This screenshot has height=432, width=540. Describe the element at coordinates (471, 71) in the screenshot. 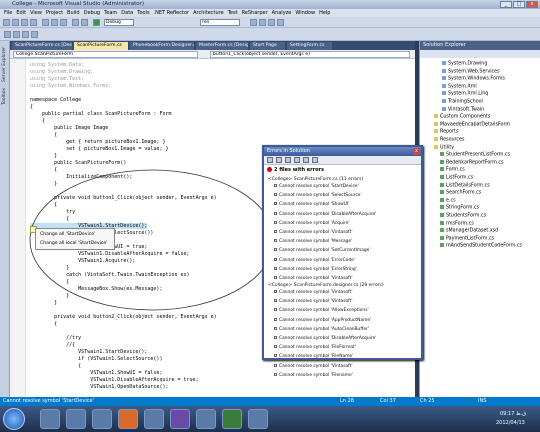

I see `solution-tree-item: System.Web.Services` at that location.